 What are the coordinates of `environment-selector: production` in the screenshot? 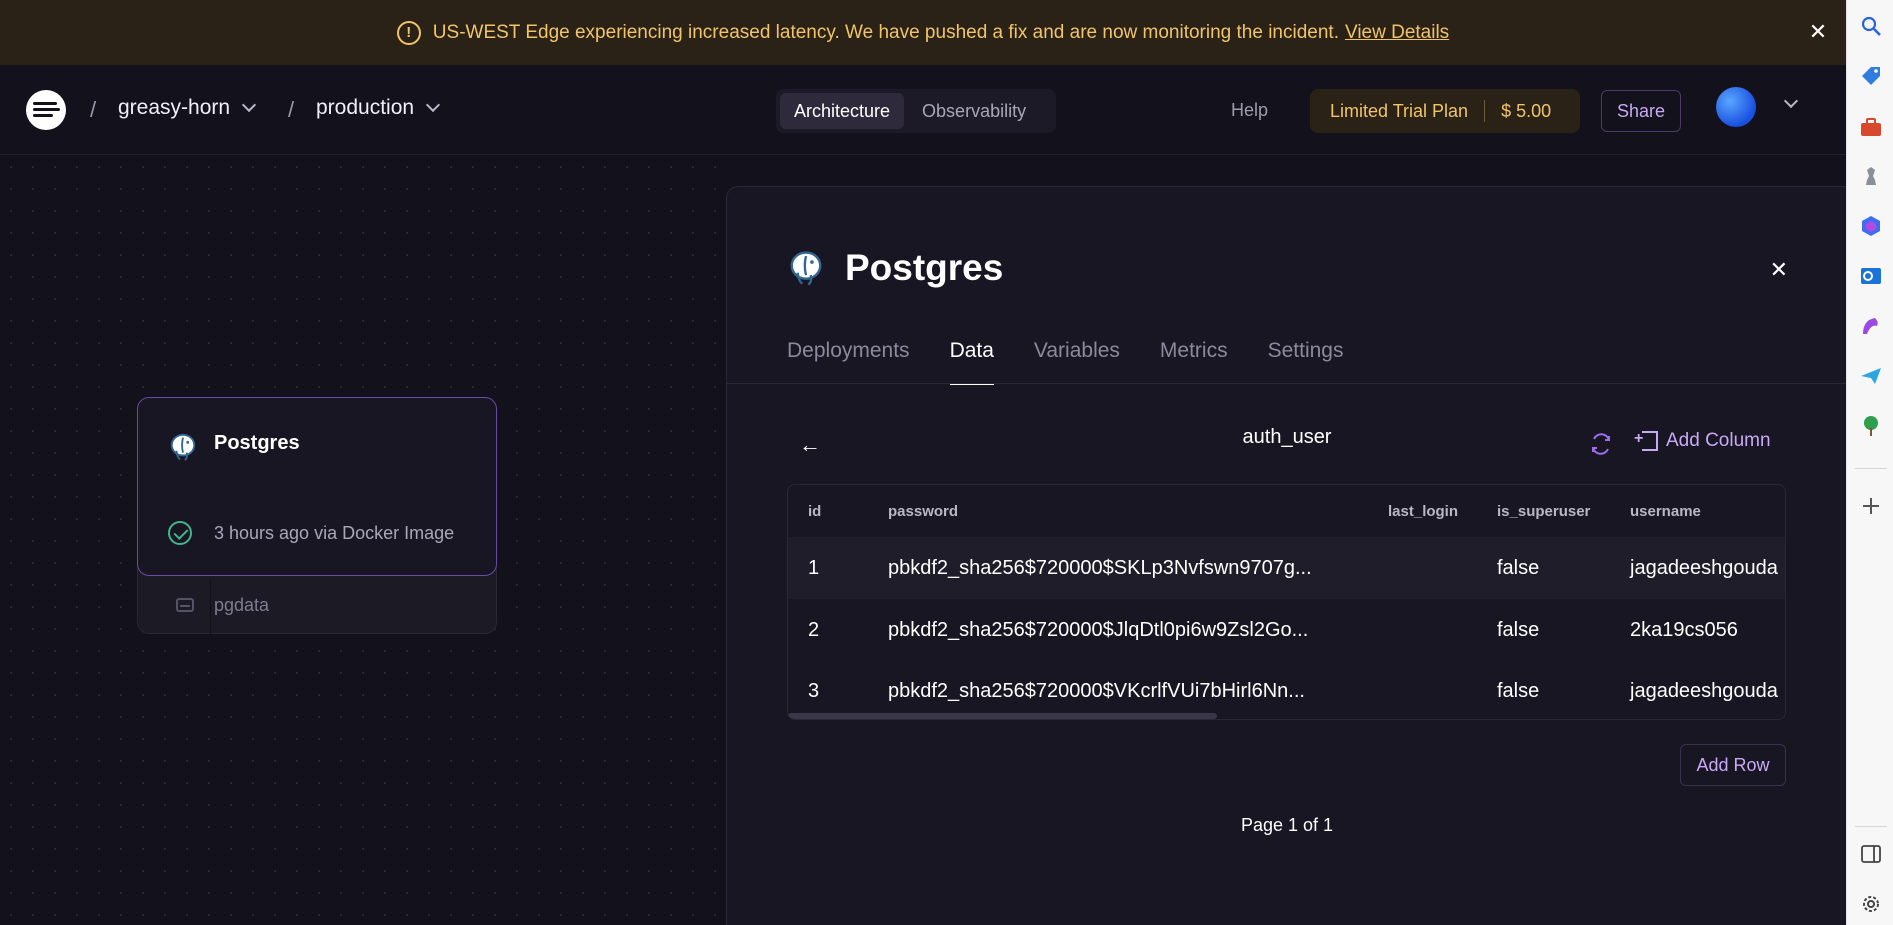 It's located at (378, 108).